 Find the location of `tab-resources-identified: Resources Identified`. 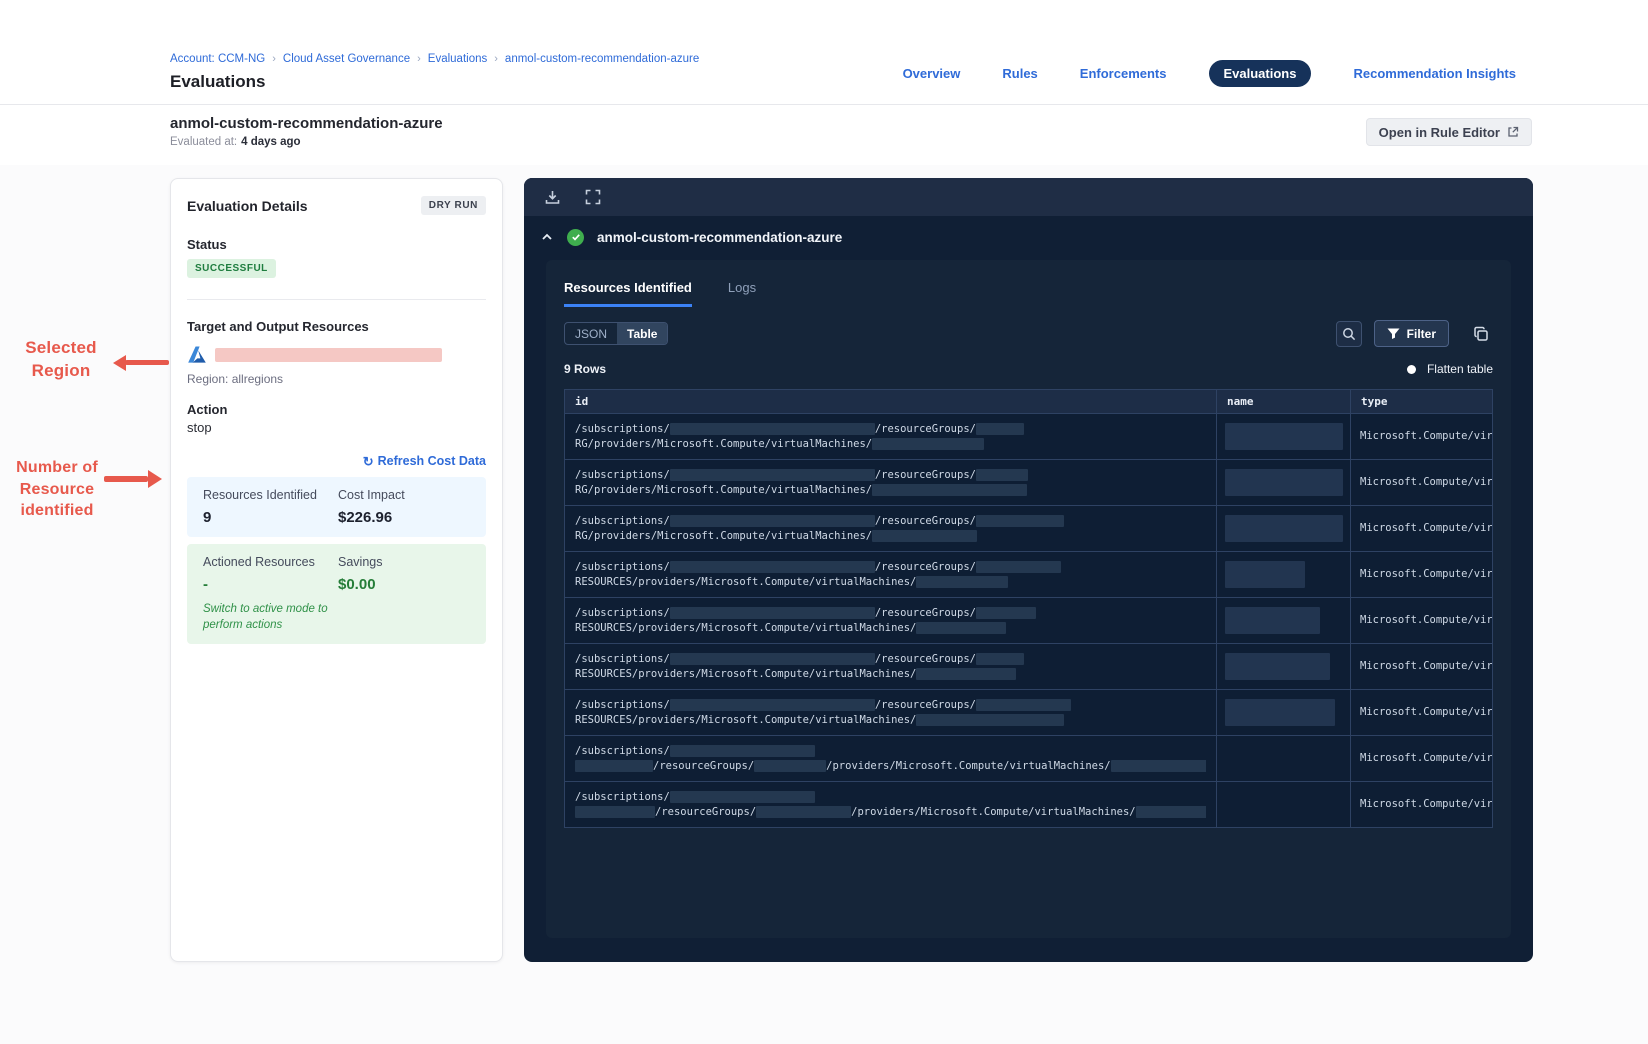

tab-resources-identified: Resources Identified is located at coordinates (628, 293).